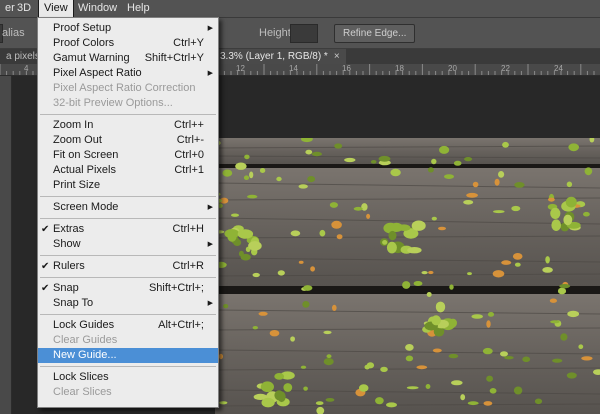  What do you see at coordinates (210, 28) in the screenshot?
I see `submenu-arrow-icon: ▶` at bounding box center [210, 28].